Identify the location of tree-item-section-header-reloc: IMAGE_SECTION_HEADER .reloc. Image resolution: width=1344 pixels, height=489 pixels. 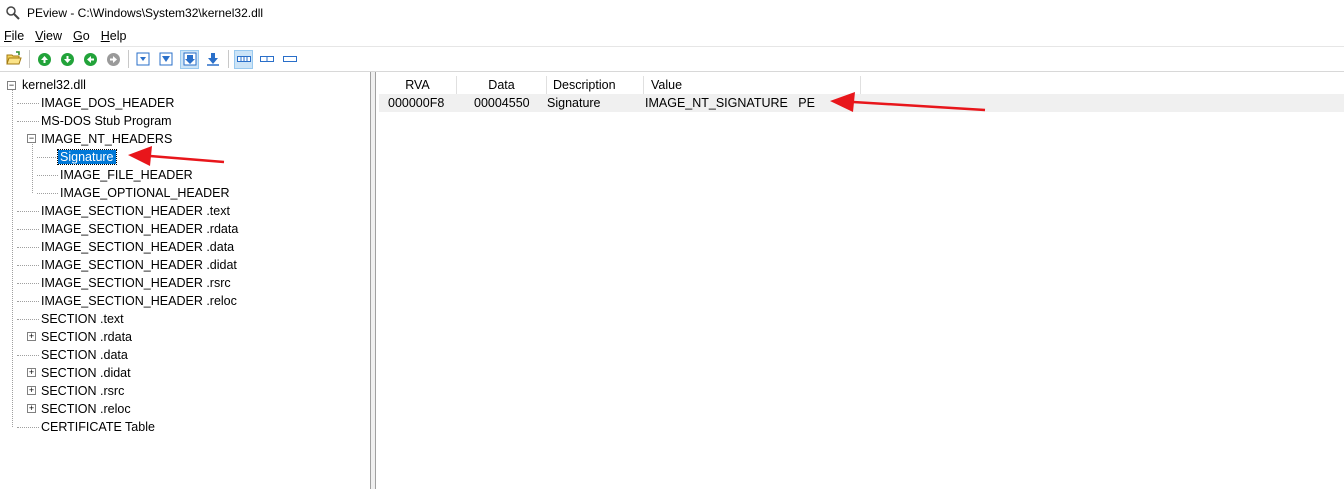
(139, 301).